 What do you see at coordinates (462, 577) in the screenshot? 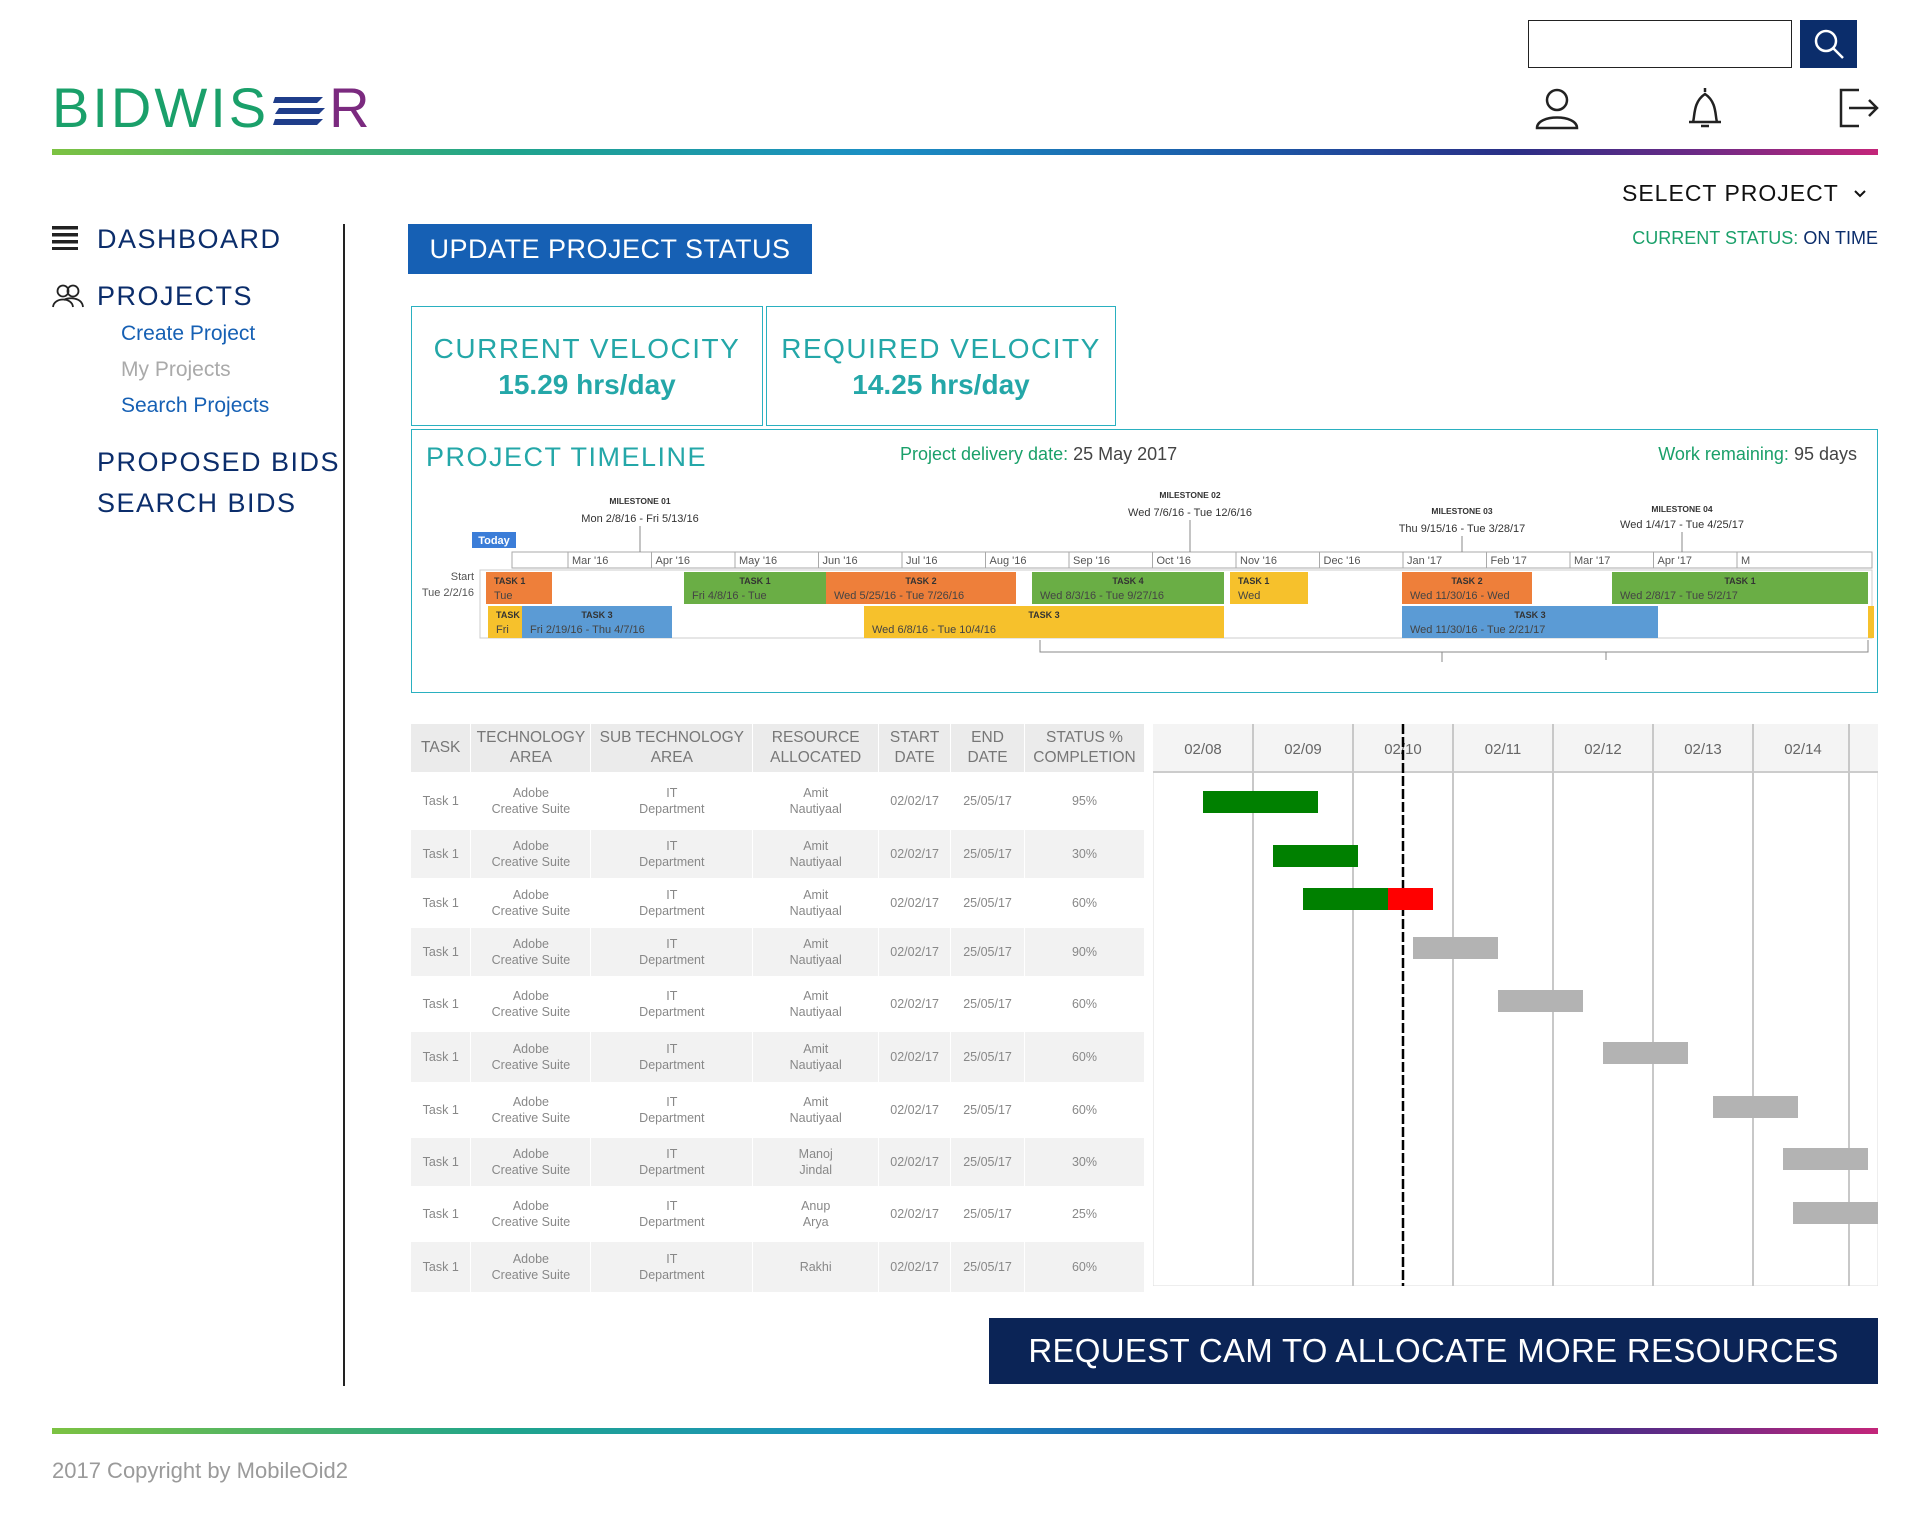
I see `start-label: Start` at bounding box center [462, 577].